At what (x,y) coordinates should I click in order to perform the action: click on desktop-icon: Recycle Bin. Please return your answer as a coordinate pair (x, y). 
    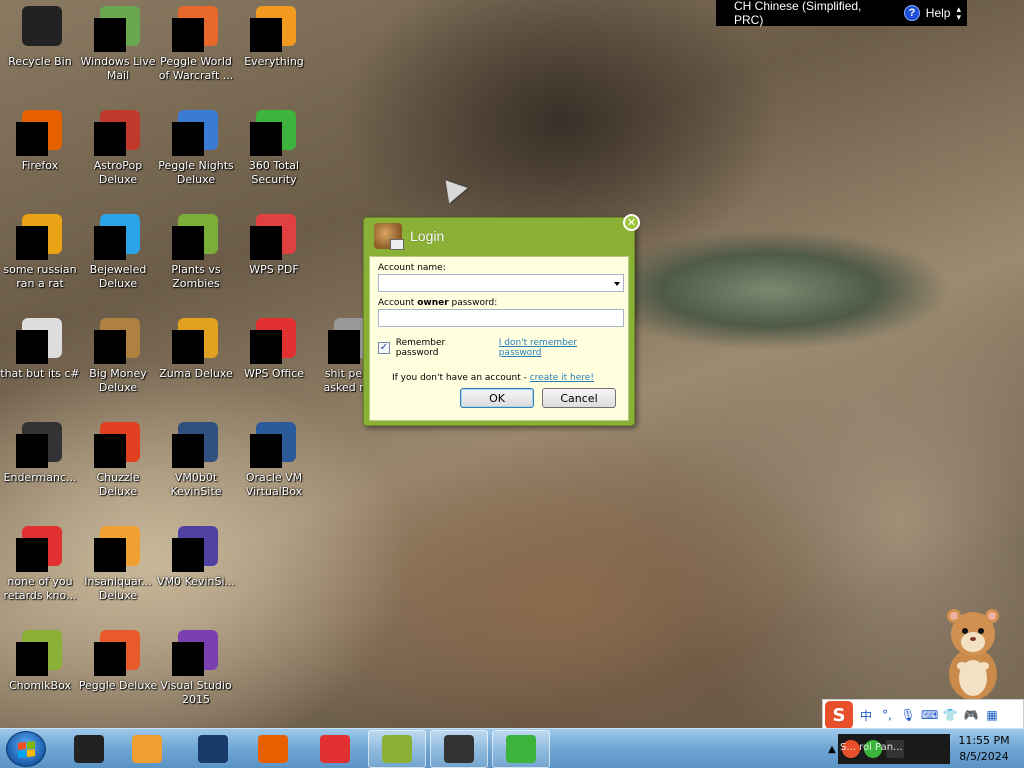
    Looking at the image, I should click on (40, 36).